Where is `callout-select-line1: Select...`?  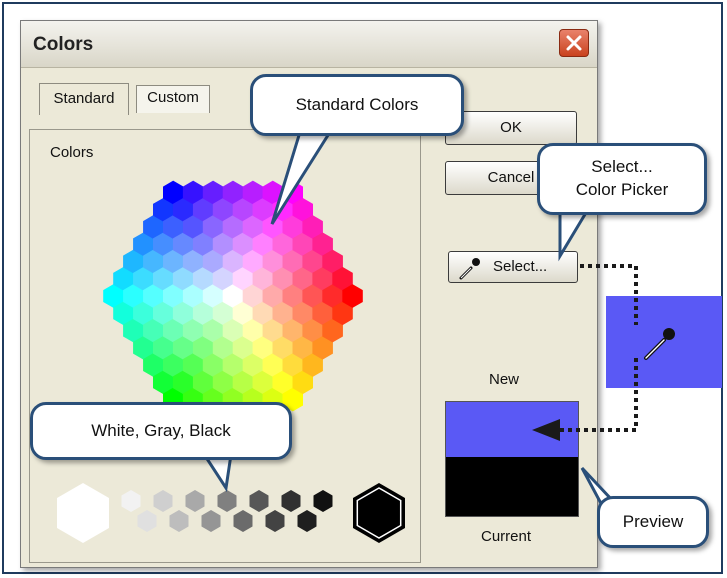
callout-select-line1: Select... is located at coordinates (622, 167).